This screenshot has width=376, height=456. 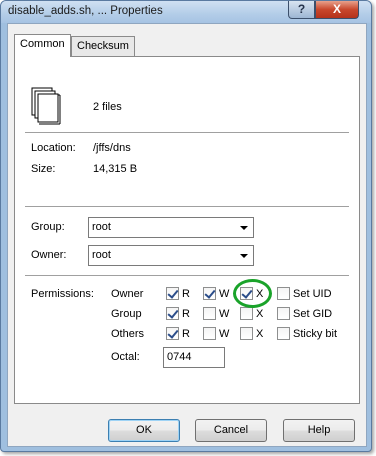 I want to click on files-icon, so click(x=46, y=106).